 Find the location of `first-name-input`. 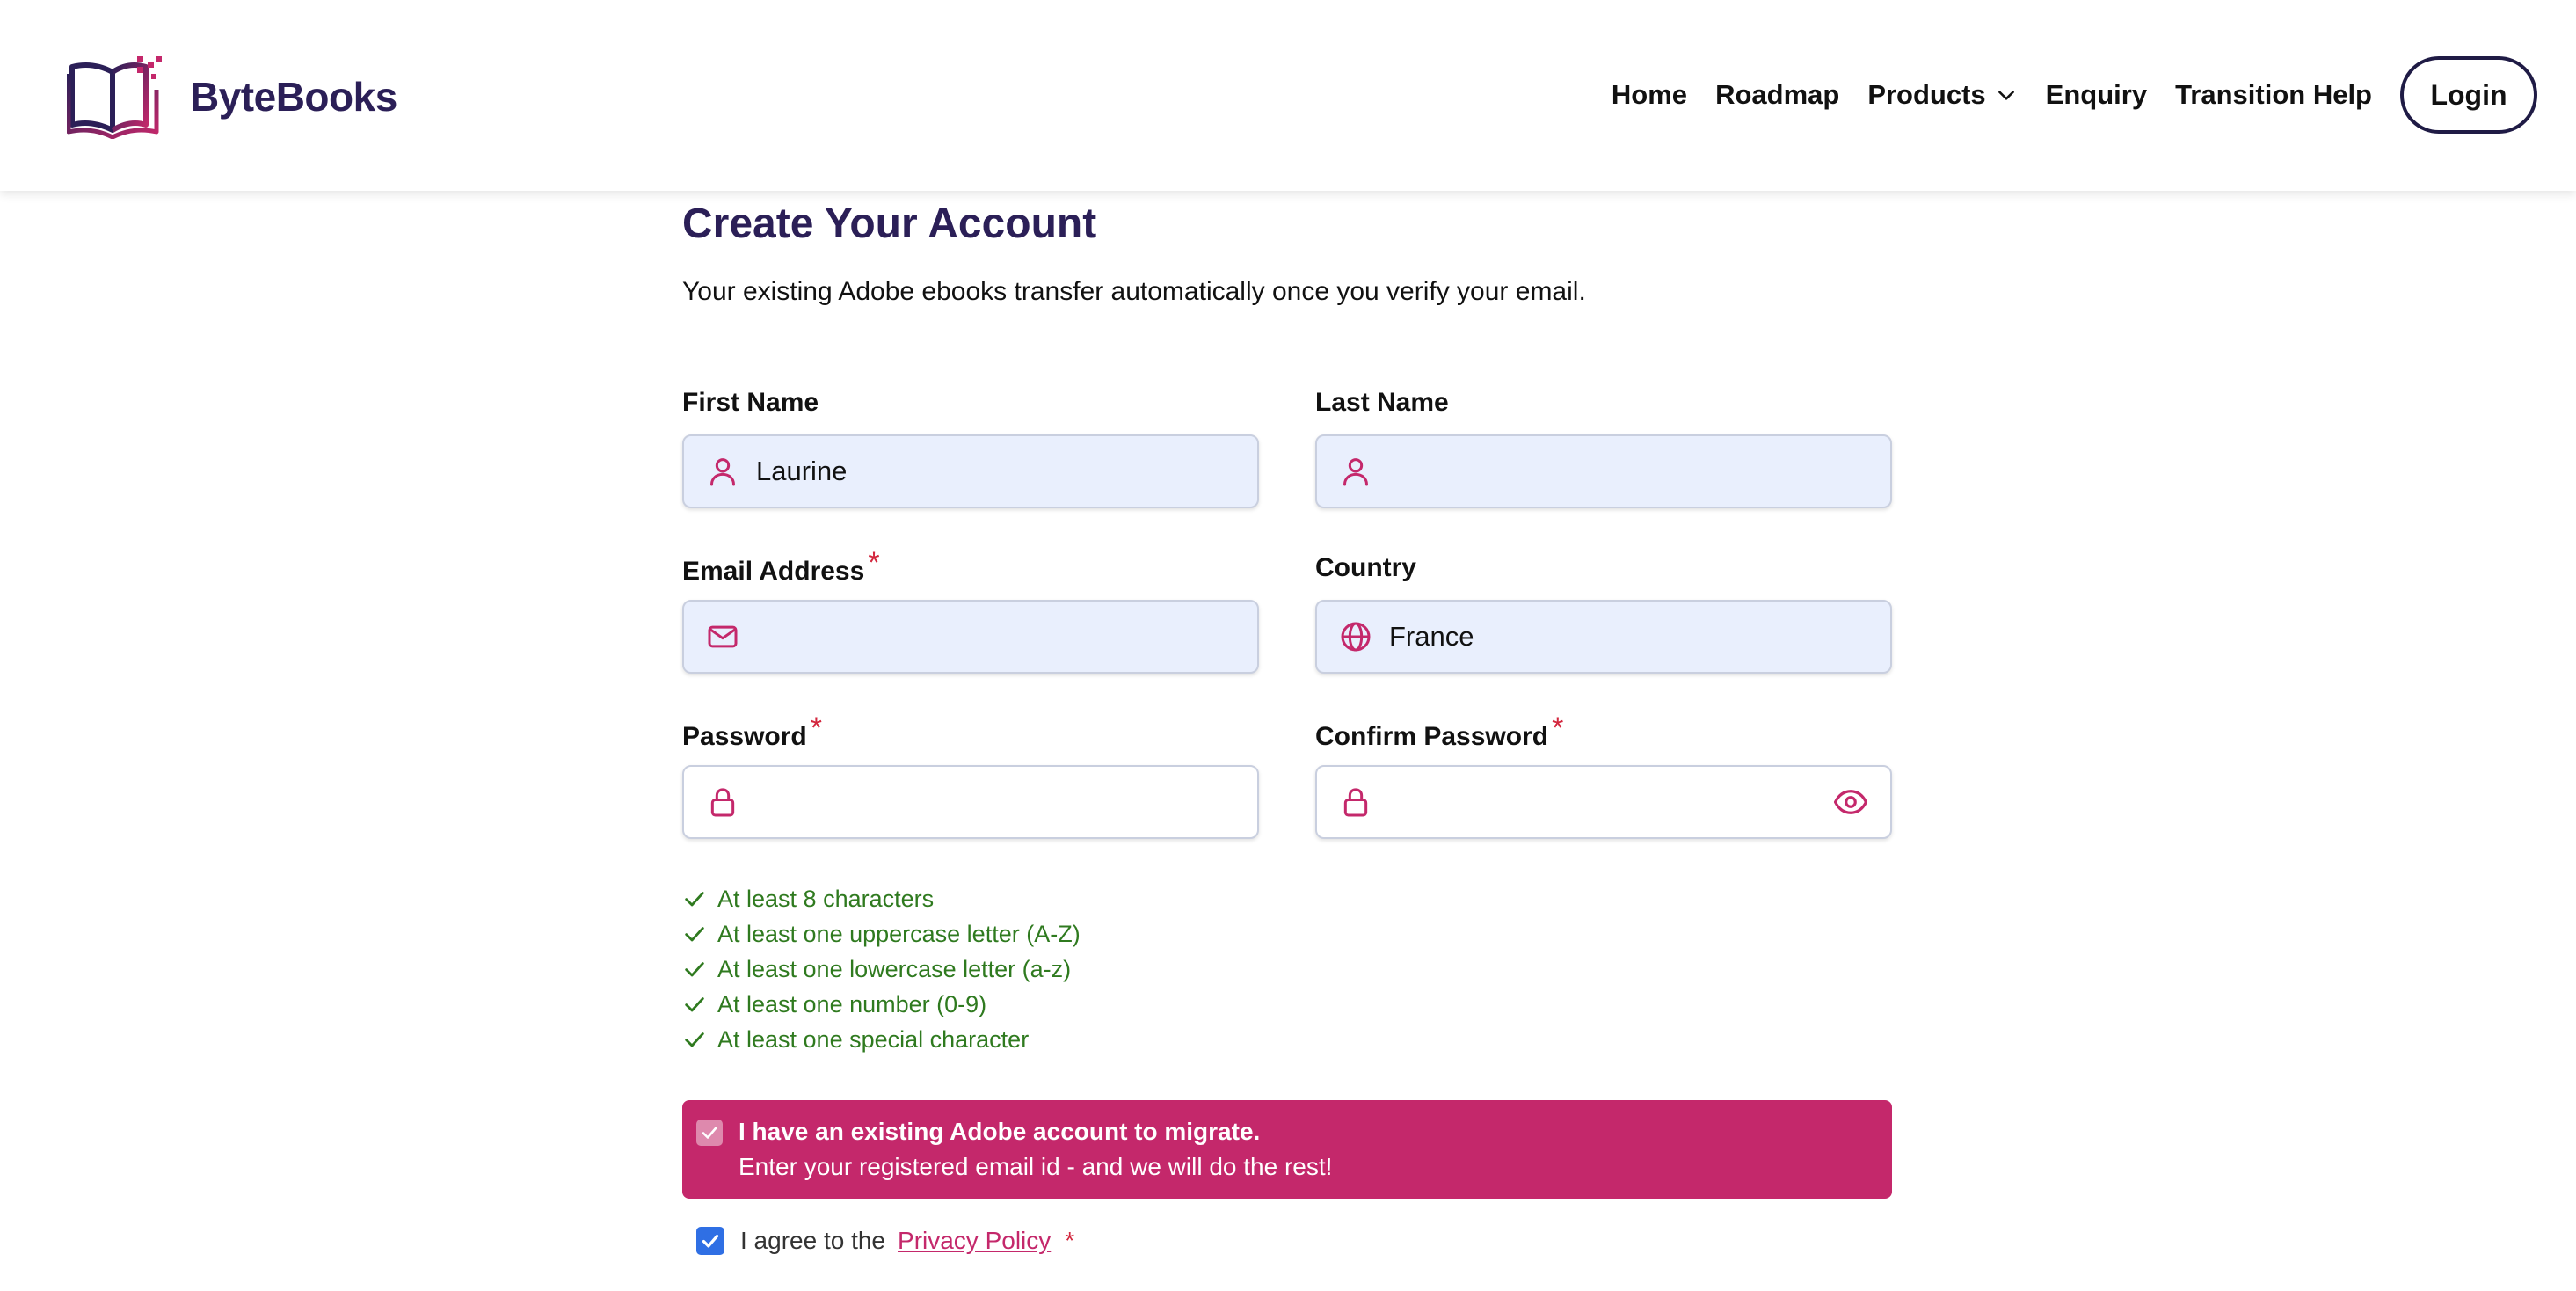

first-name-input is located at coordinates (998, 471).